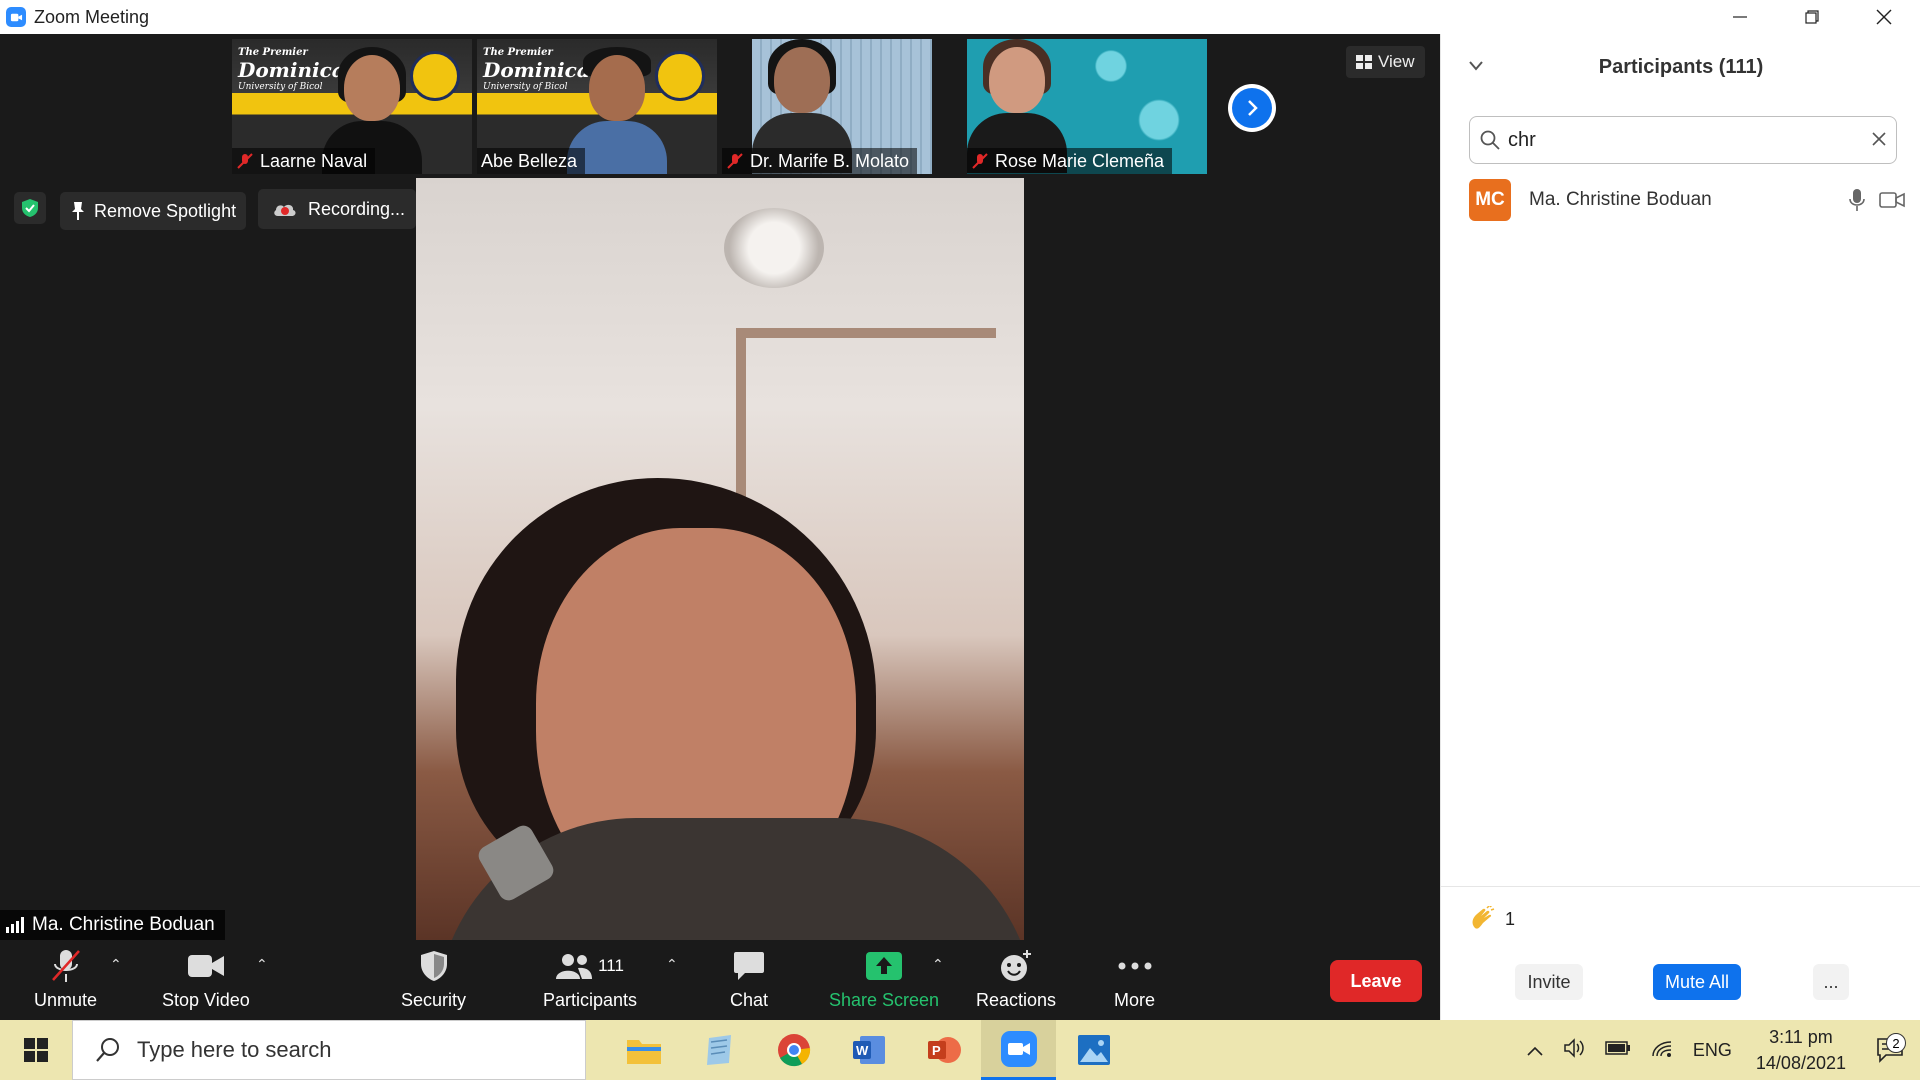 The width and height of the screenshot is (1920, 1080). What do you see at coordinates (206, 978) in the screenshot?
I see `stop-video-button: Stop Video` at bounding box center [206, 978].